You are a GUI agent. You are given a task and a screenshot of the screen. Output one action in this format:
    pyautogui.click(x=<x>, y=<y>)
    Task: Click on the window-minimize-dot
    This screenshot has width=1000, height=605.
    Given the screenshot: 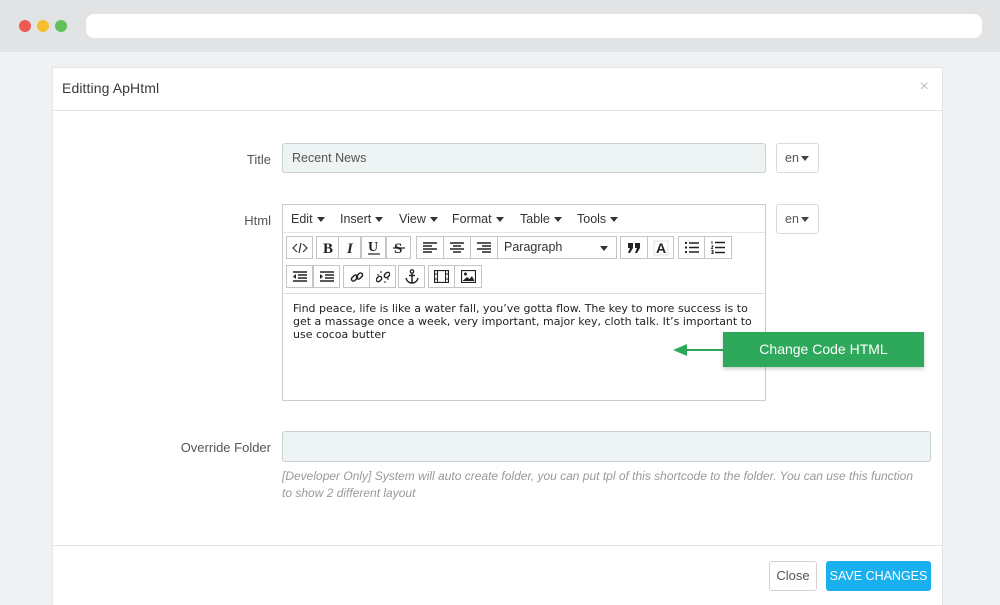 What is the action you would take?
    pyautogui.click(x=43, y=26)
    